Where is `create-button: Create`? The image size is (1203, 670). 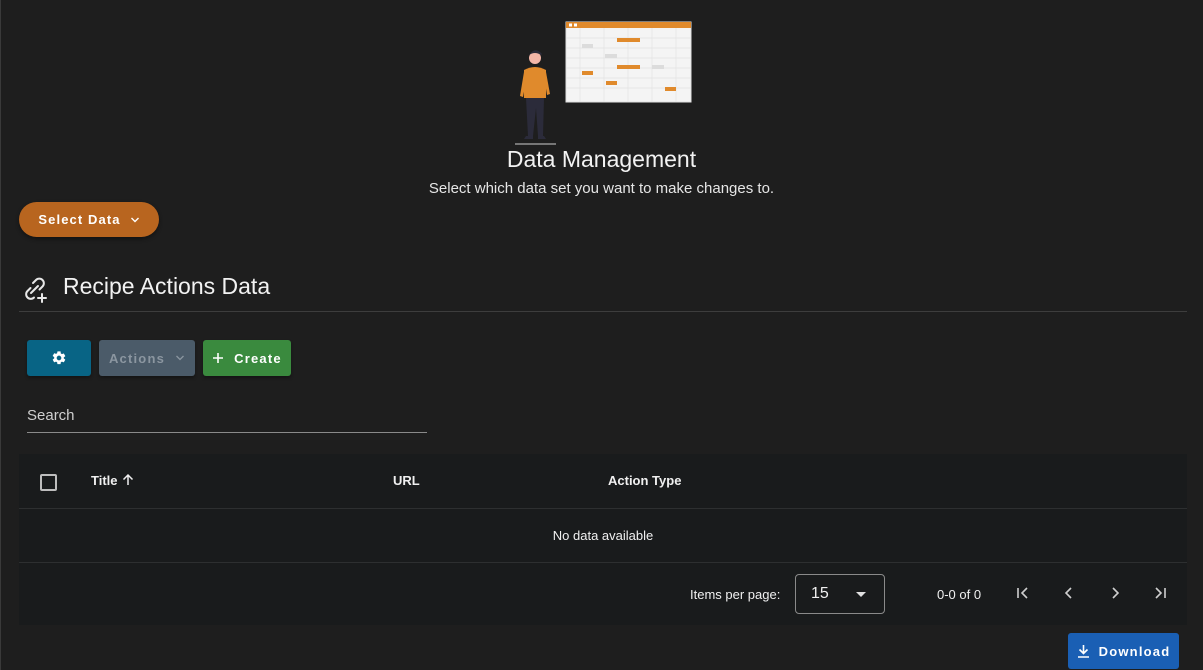
create-button: Create is located at coordinates (247, 358).